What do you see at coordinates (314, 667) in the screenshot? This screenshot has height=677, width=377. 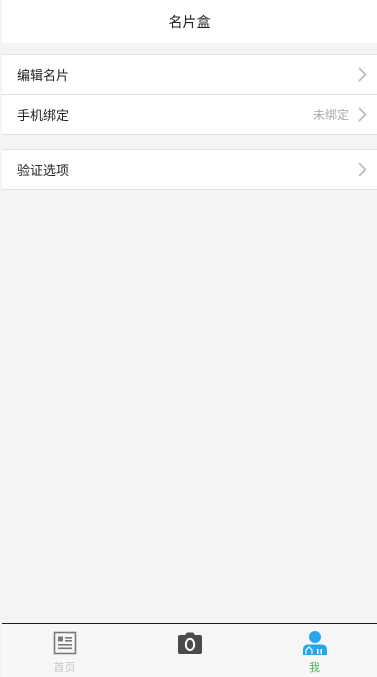 I see `tab-me-label: 我` at bounding box center [314, 667].